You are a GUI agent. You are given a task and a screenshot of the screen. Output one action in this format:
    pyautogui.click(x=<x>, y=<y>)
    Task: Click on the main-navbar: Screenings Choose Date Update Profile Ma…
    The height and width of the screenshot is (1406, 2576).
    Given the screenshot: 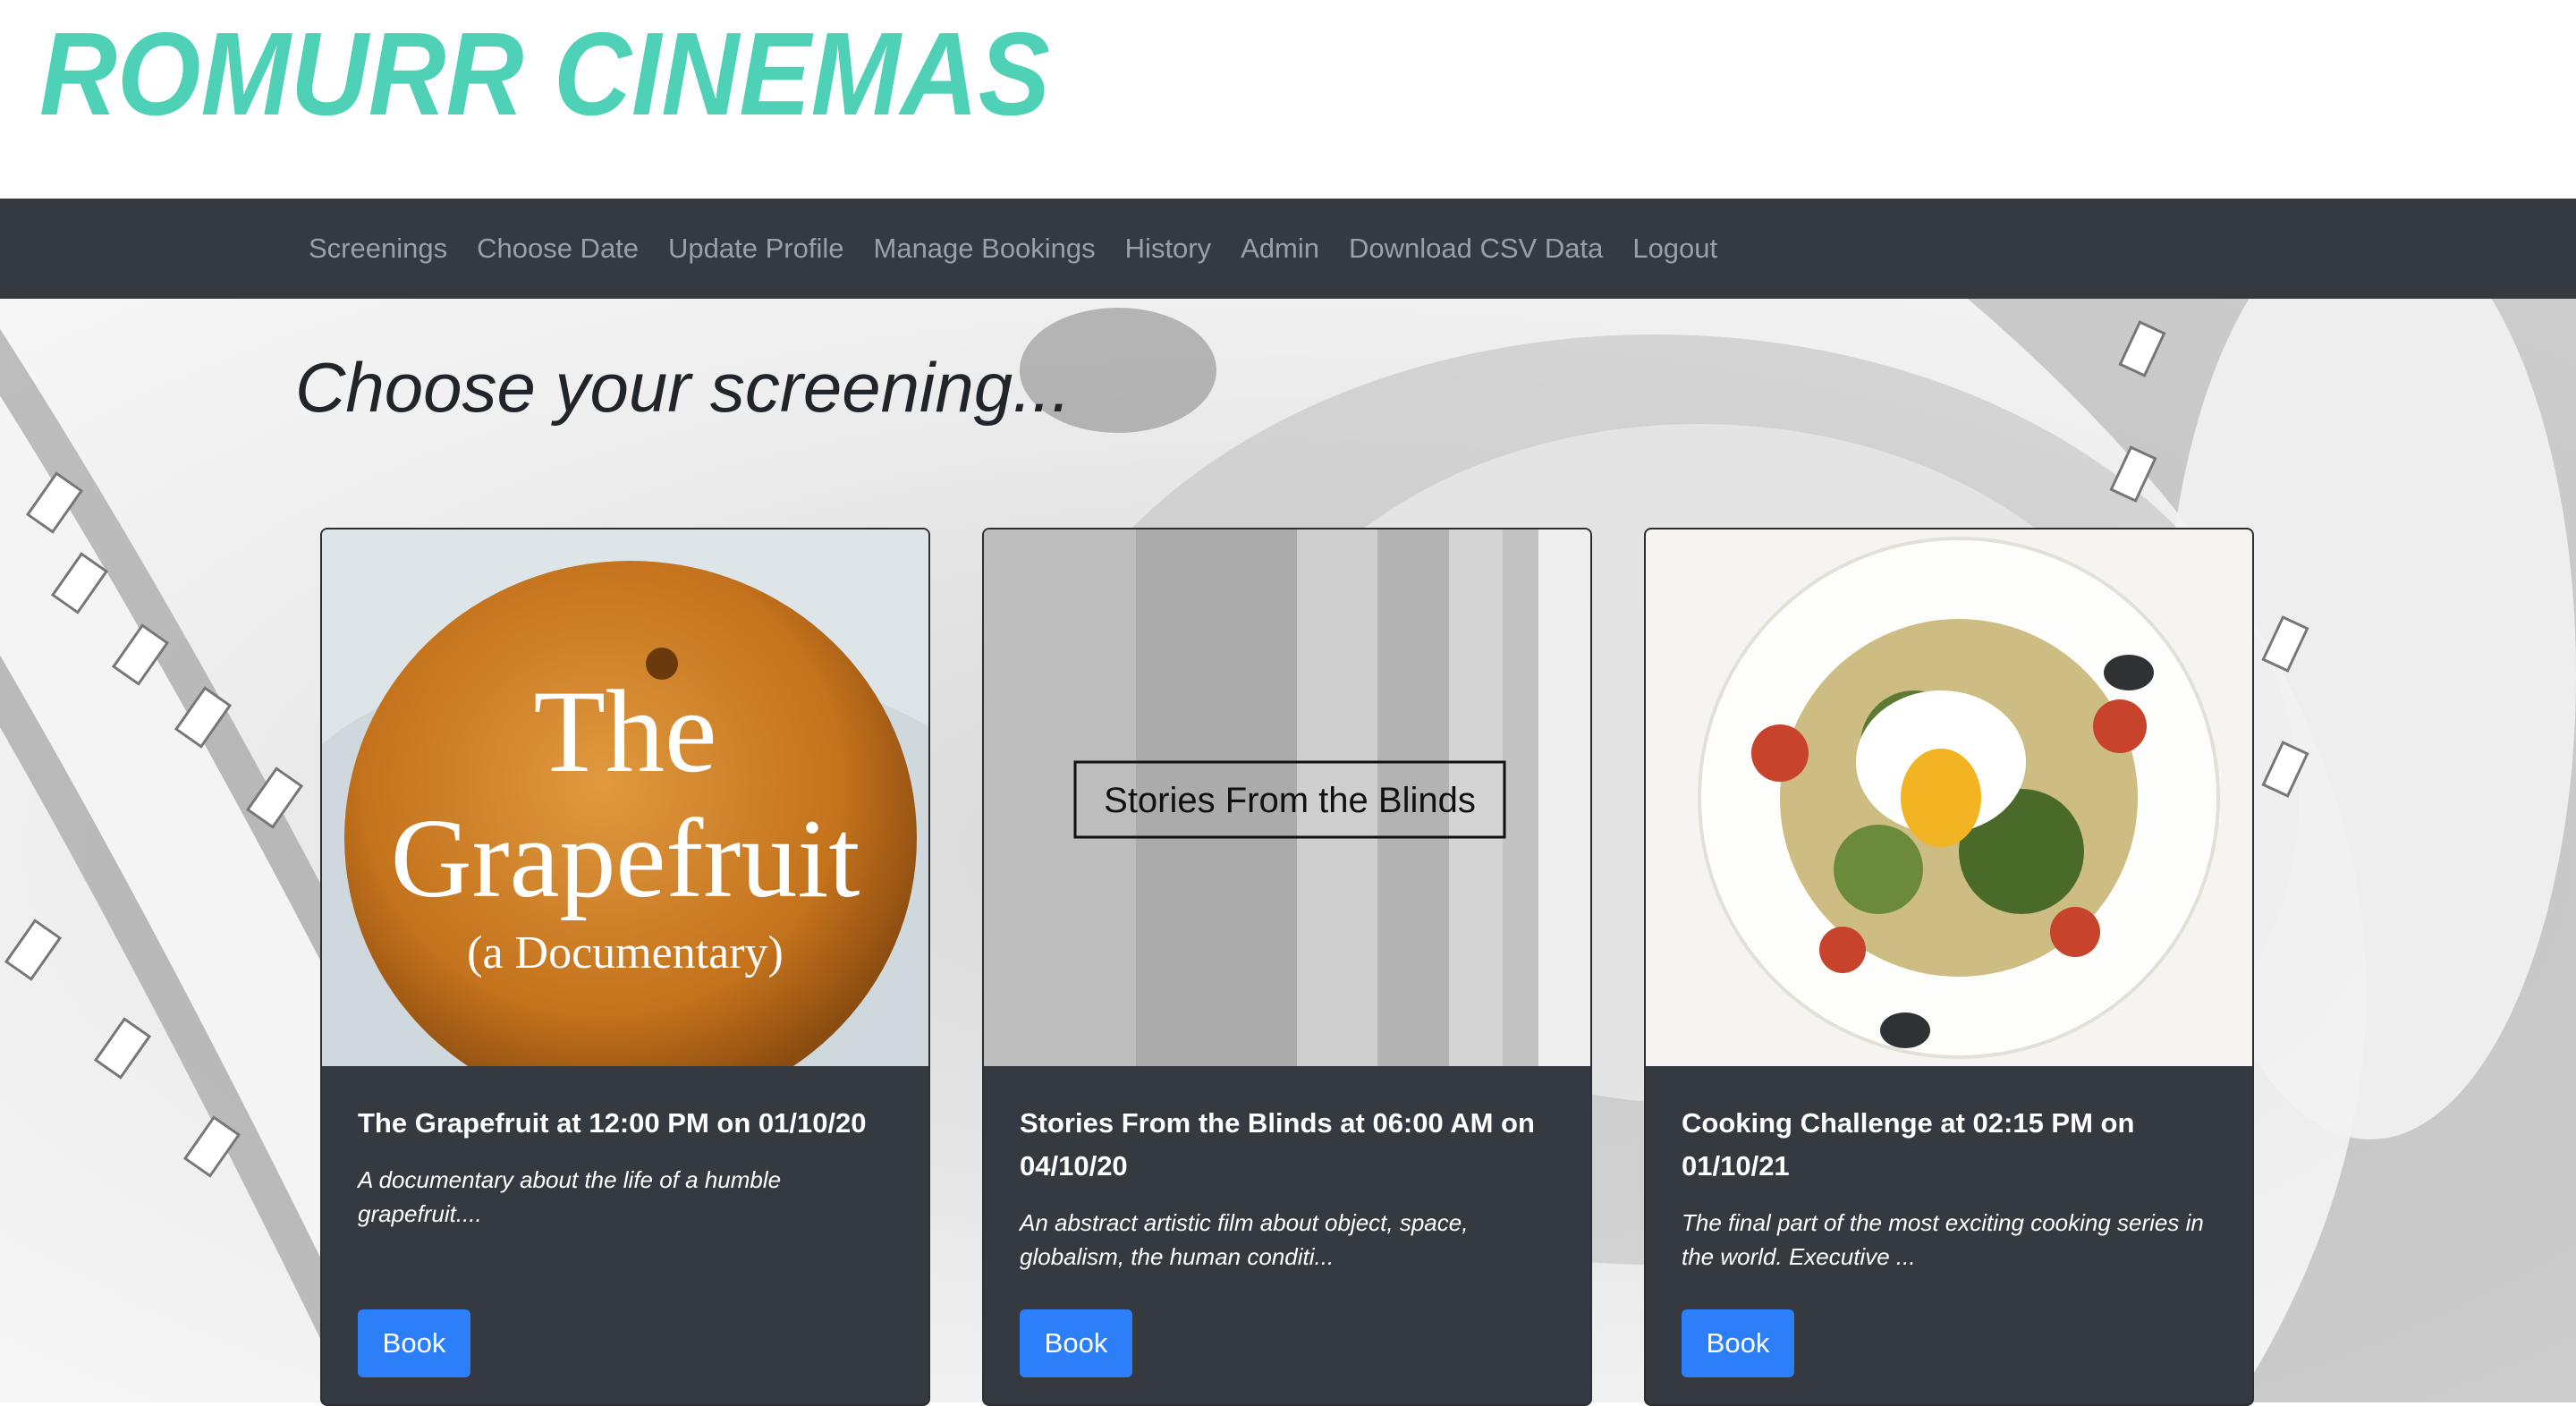 What is the action you would take?
    pyautogui.click(x=1288, y=249)
    